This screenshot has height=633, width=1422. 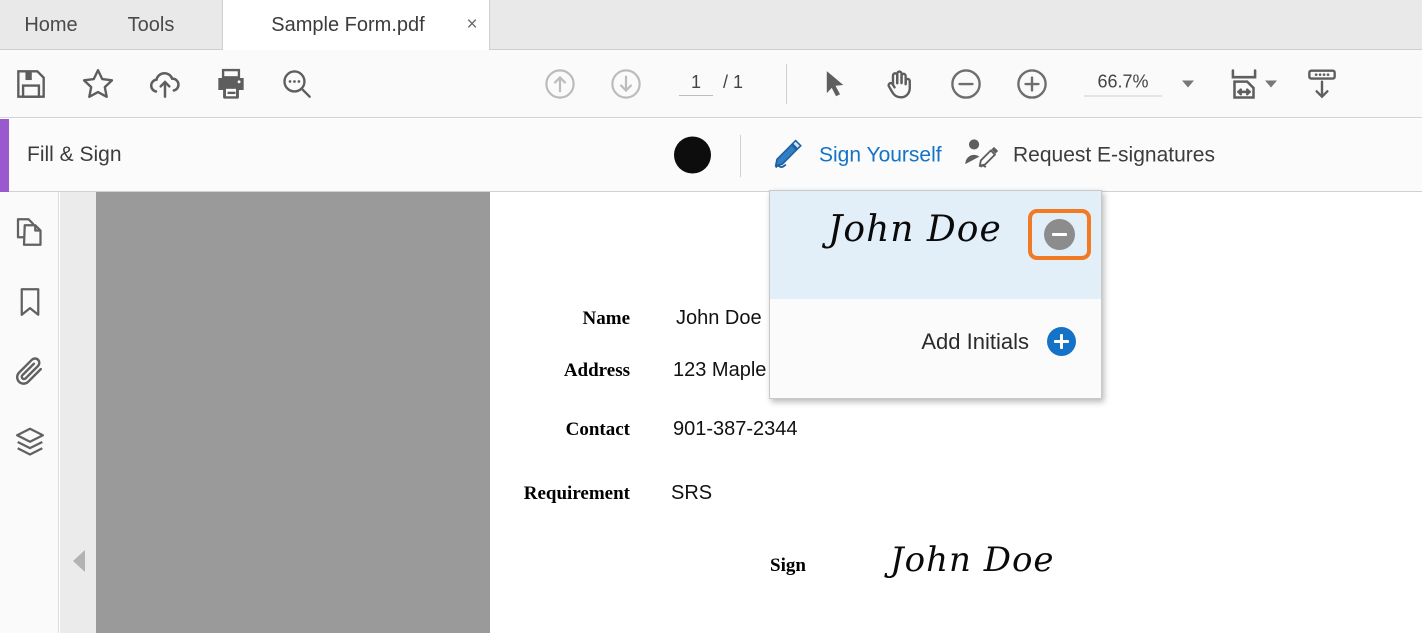 I want to click on field-row-name: Name John Doe, so click(x=626, y=318).